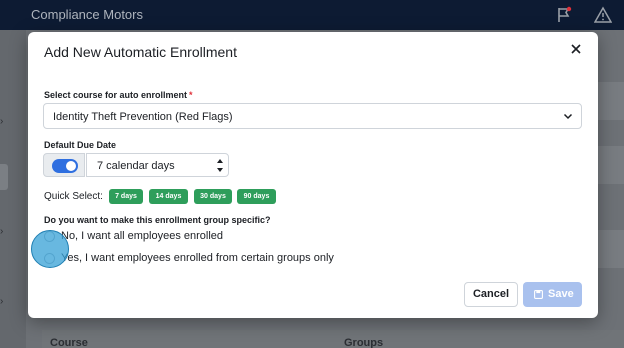 This screenshot has height=348, width=624. Describe the element at coordinates (312, 15) in the screenshot. I see `top-navigation-bar: Compliance Motors` at that location.